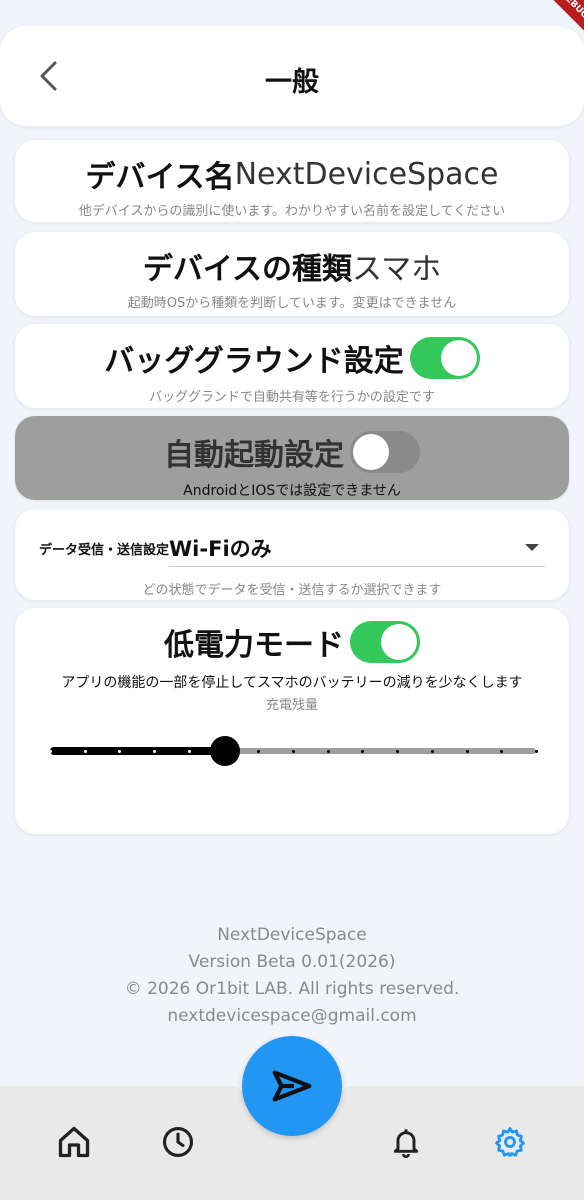 The height and width of the screenshot is (1200, 584). I want to click on slider-label: 充電残量, so click(291, 705).